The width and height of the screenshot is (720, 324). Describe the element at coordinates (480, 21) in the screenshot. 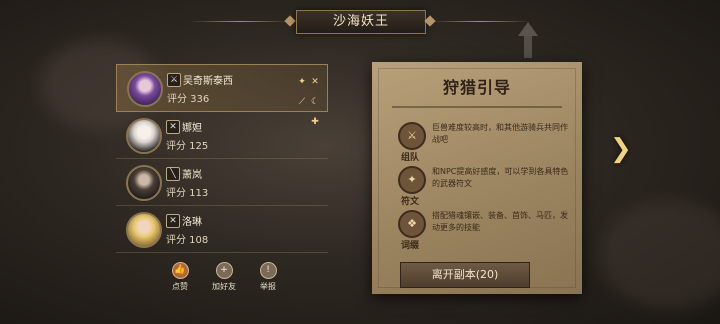

I see `title-divider-right` at that location.